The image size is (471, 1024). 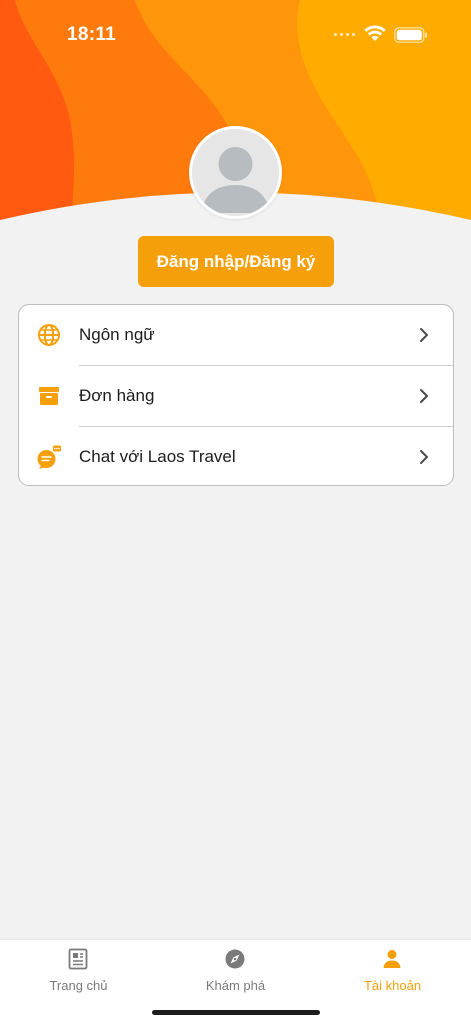 I want to click on tab-explore-label: Khám phá, so click(x=235, y=985).